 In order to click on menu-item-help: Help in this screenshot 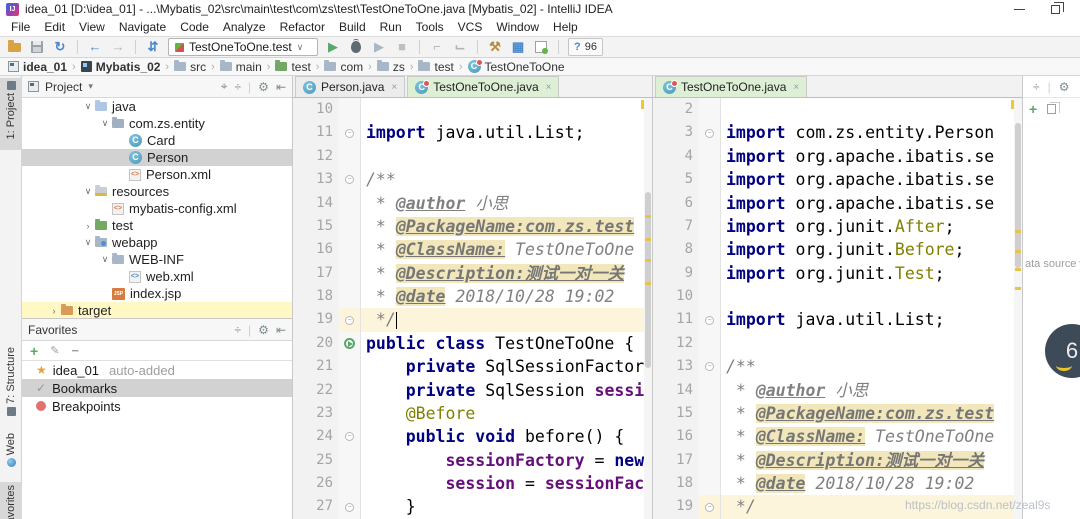, I will do `click(565, 27)`.